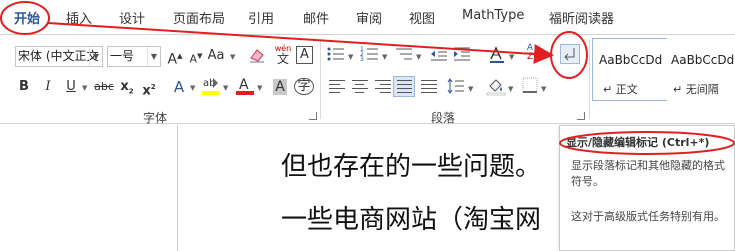  What do you see at coordinates (429, 86) in the screenshot?
I see `distributed-icon` at bounding box center [429, 86].